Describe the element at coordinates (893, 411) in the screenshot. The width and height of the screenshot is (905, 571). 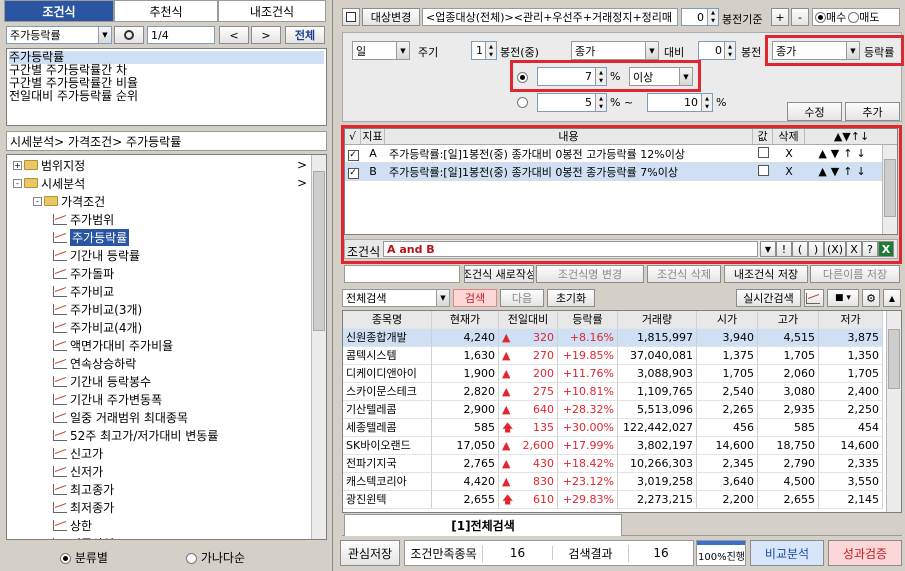
I see `grid-scrollbar` at that location.